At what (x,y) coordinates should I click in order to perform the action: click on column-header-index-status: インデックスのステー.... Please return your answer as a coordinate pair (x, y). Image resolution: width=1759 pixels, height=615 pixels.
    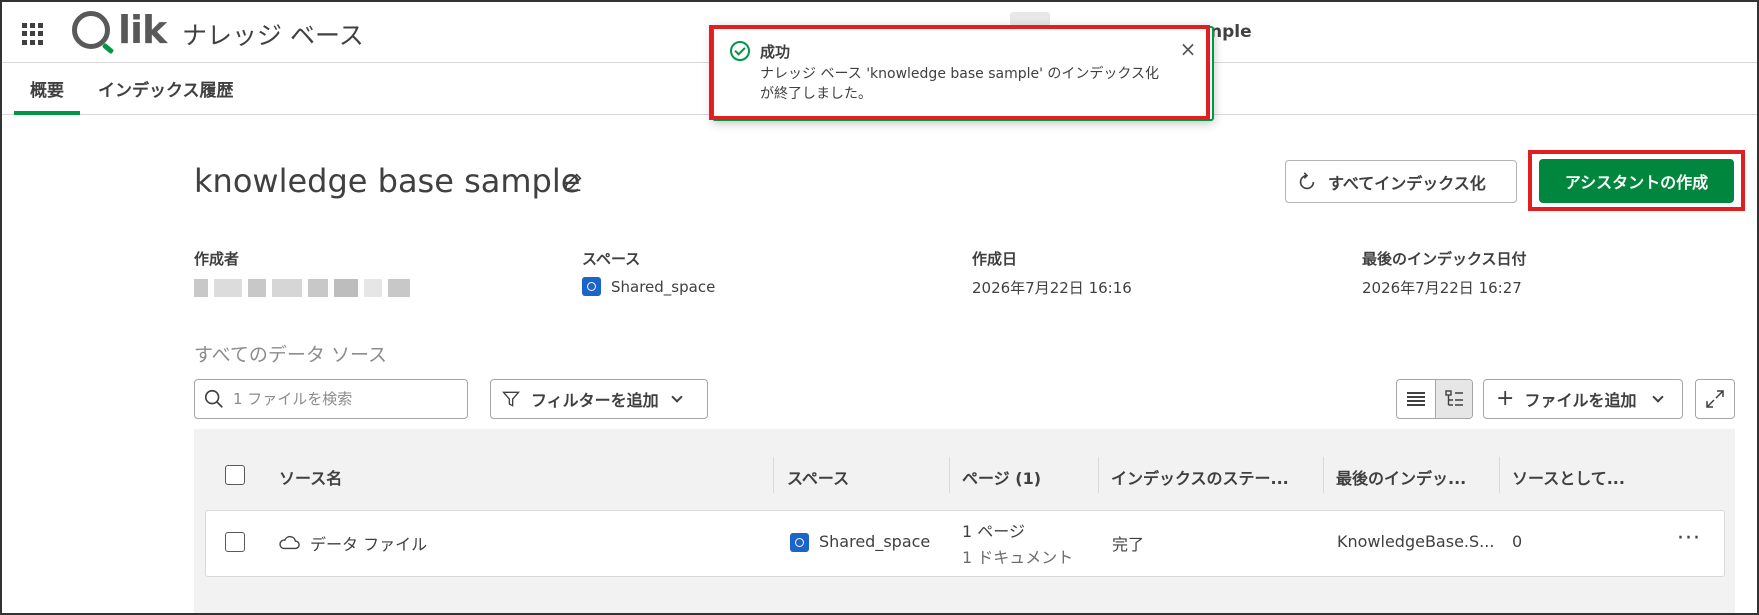
    Looking at the image, I should click on (1200, 477).